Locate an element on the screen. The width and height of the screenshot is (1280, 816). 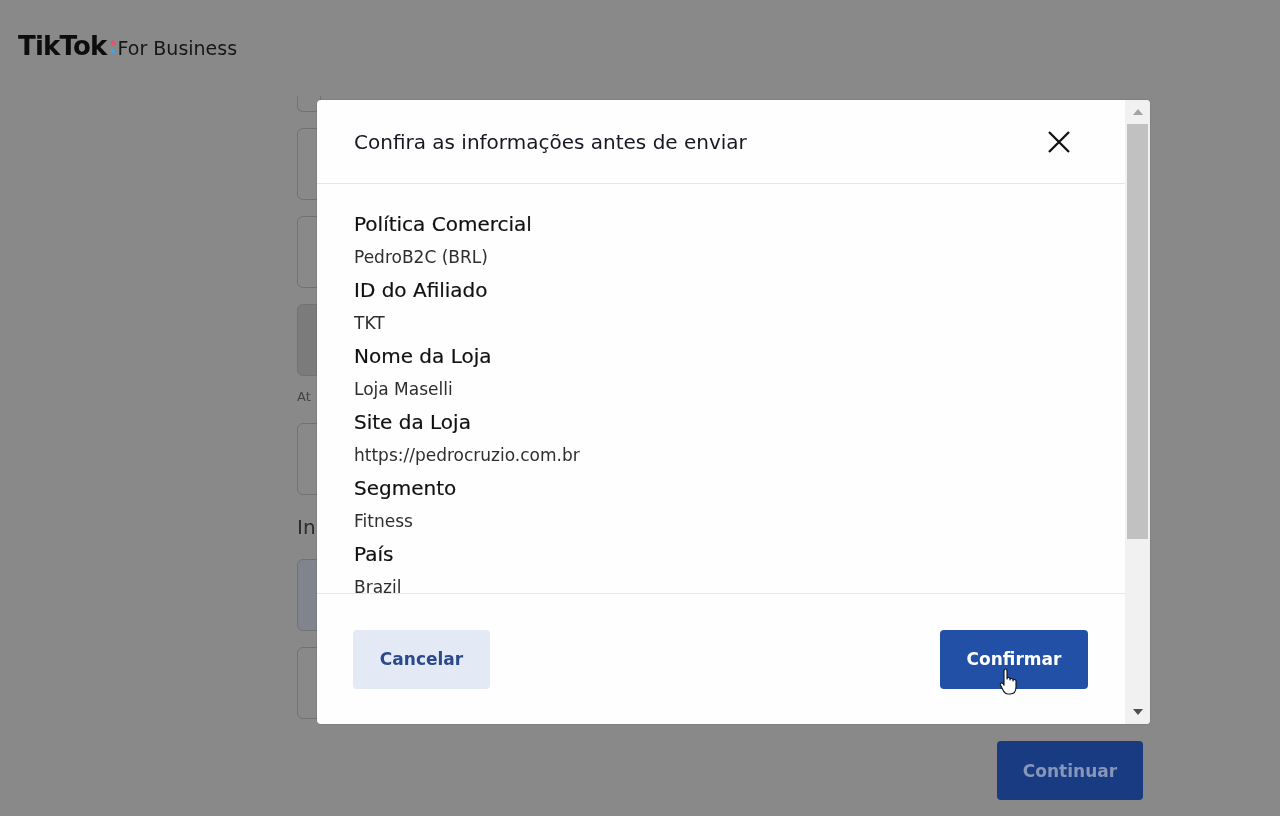
field-value: Loja Maselli is located at coordinates (403, 389).